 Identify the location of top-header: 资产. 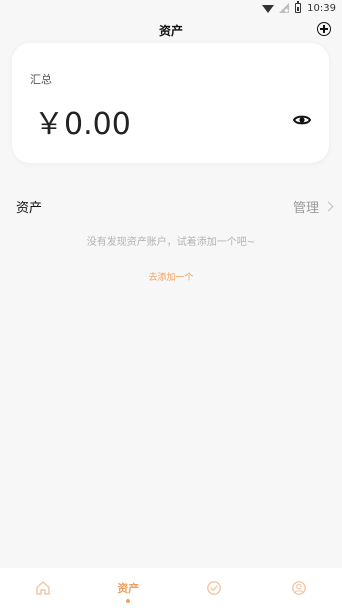
(171, 30).